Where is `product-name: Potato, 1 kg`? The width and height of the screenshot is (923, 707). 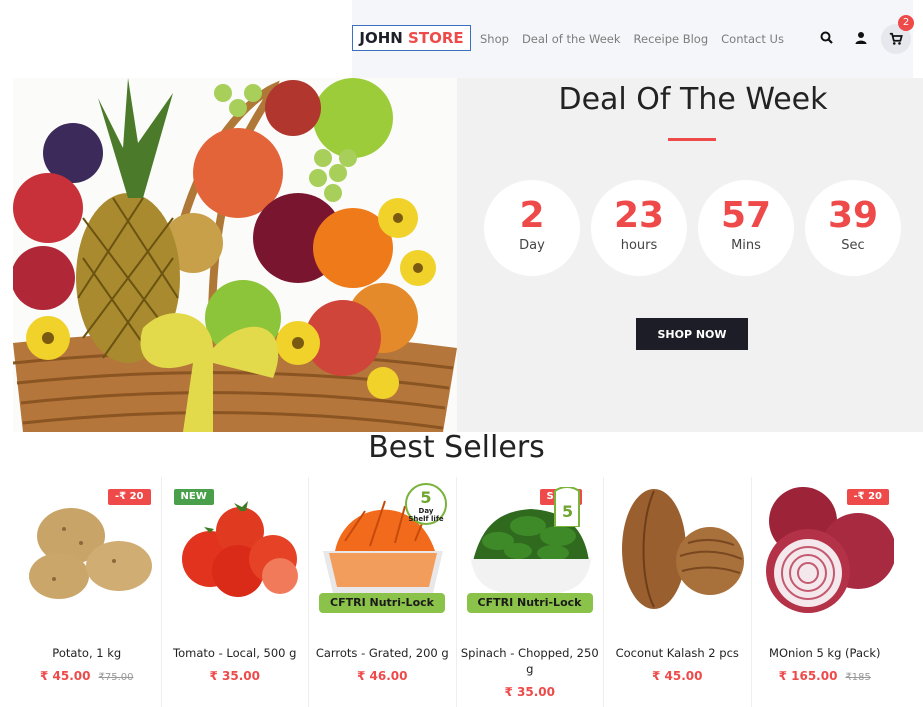
product-name: Potato, 1 kg is located at coordinates (87, 653).